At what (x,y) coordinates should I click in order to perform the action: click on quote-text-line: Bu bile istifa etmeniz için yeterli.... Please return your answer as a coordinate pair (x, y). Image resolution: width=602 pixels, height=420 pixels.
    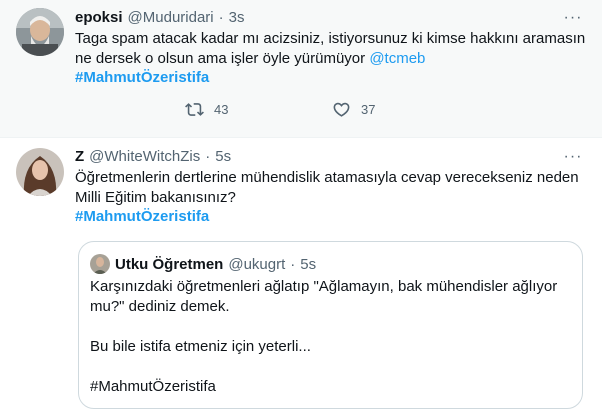
    Looking at the image, I should click on (200, 346).